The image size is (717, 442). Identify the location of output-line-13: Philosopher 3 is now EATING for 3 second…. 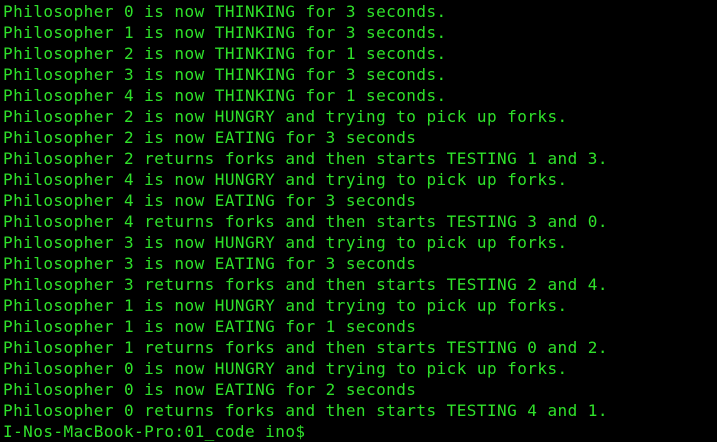
(210, 263).